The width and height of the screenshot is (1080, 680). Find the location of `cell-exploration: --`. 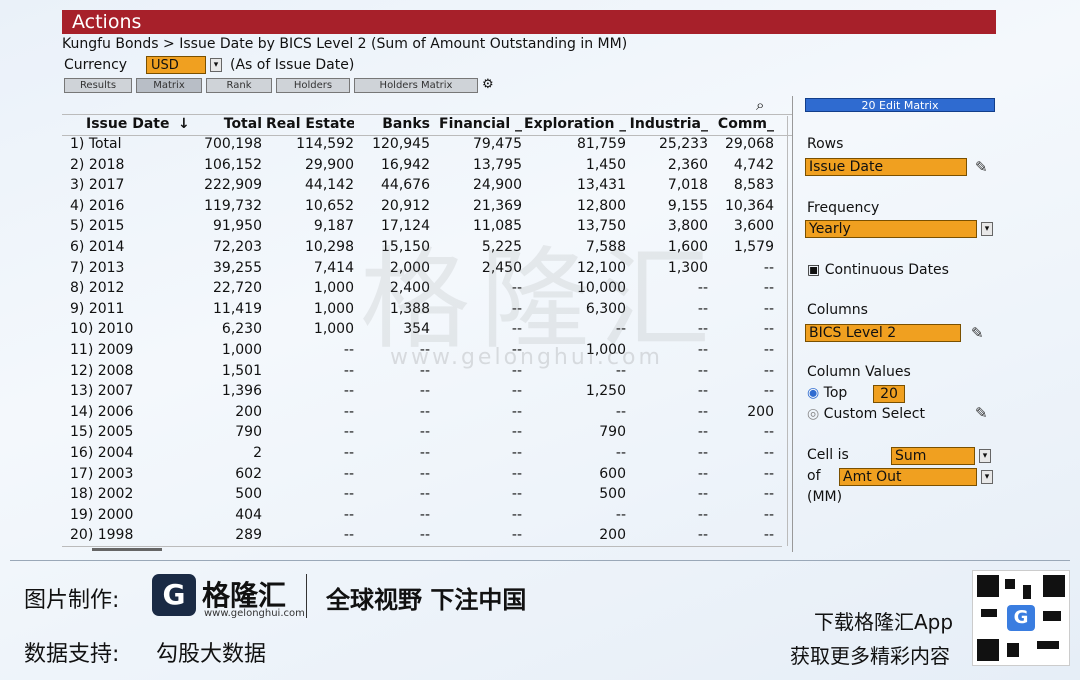

cell-exploration: -- is located at coordinates (620, 514).